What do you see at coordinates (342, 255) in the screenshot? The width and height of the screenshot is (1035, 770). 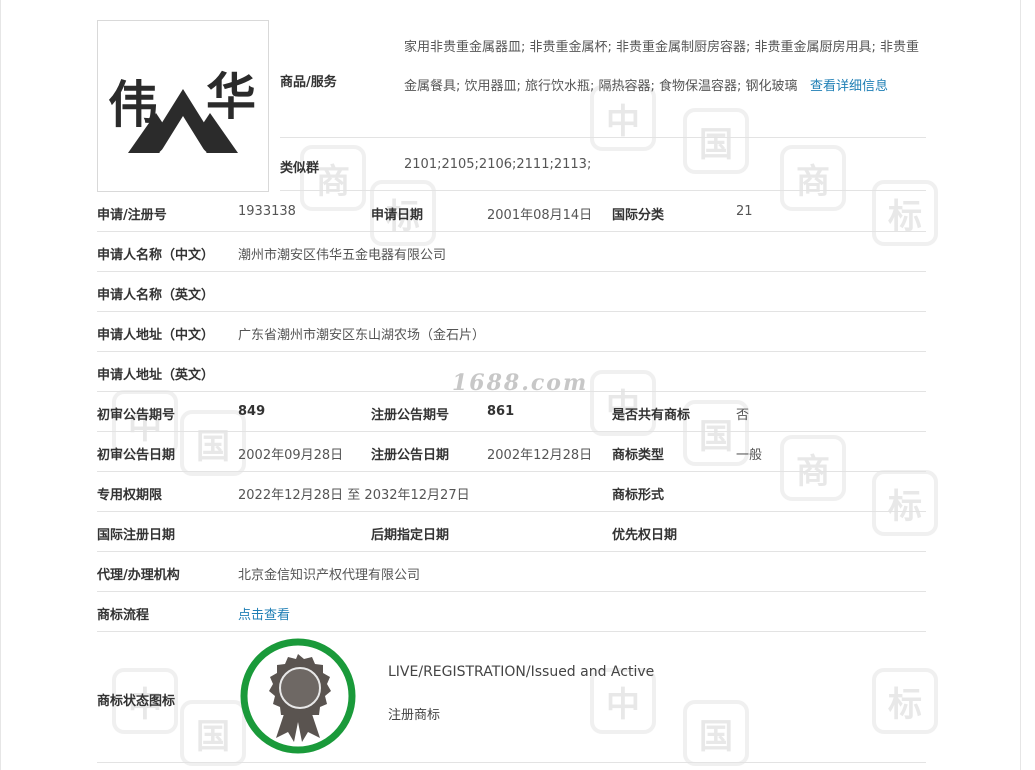 I see `applicant-cn-value: 潮州市潮安区伟华五金电器有限公司` at bounding box center [342, 255].